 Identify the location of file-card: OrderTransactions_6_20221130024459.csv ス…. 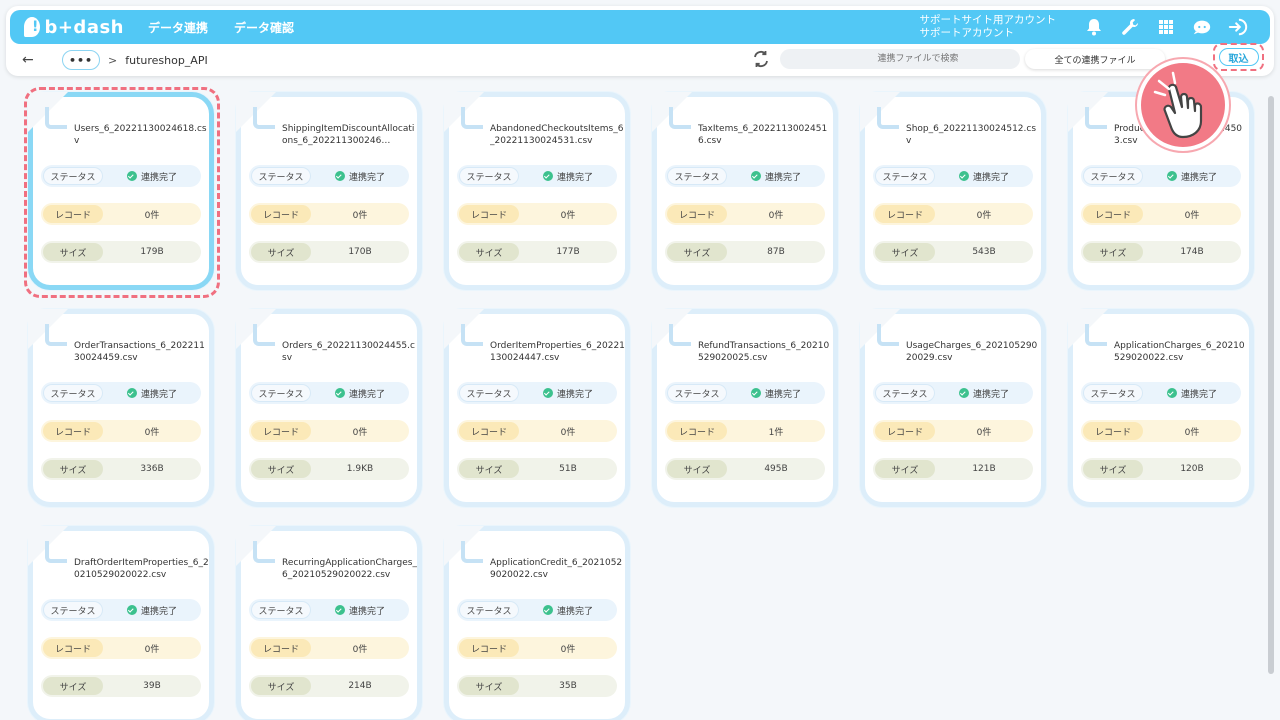
(121, 408).